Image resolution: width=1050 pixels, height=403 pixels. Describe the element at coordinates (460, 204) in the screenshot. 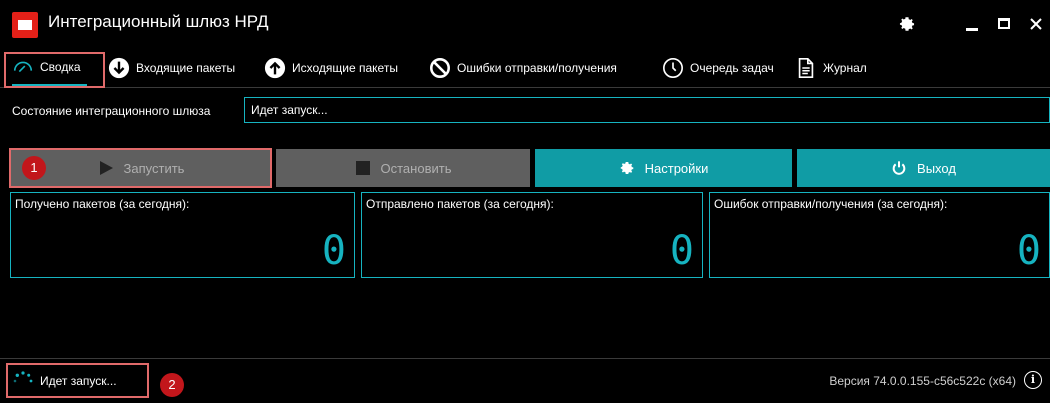

I see `counter-label: Отправлено пакетов (за сегодня):` at that location.